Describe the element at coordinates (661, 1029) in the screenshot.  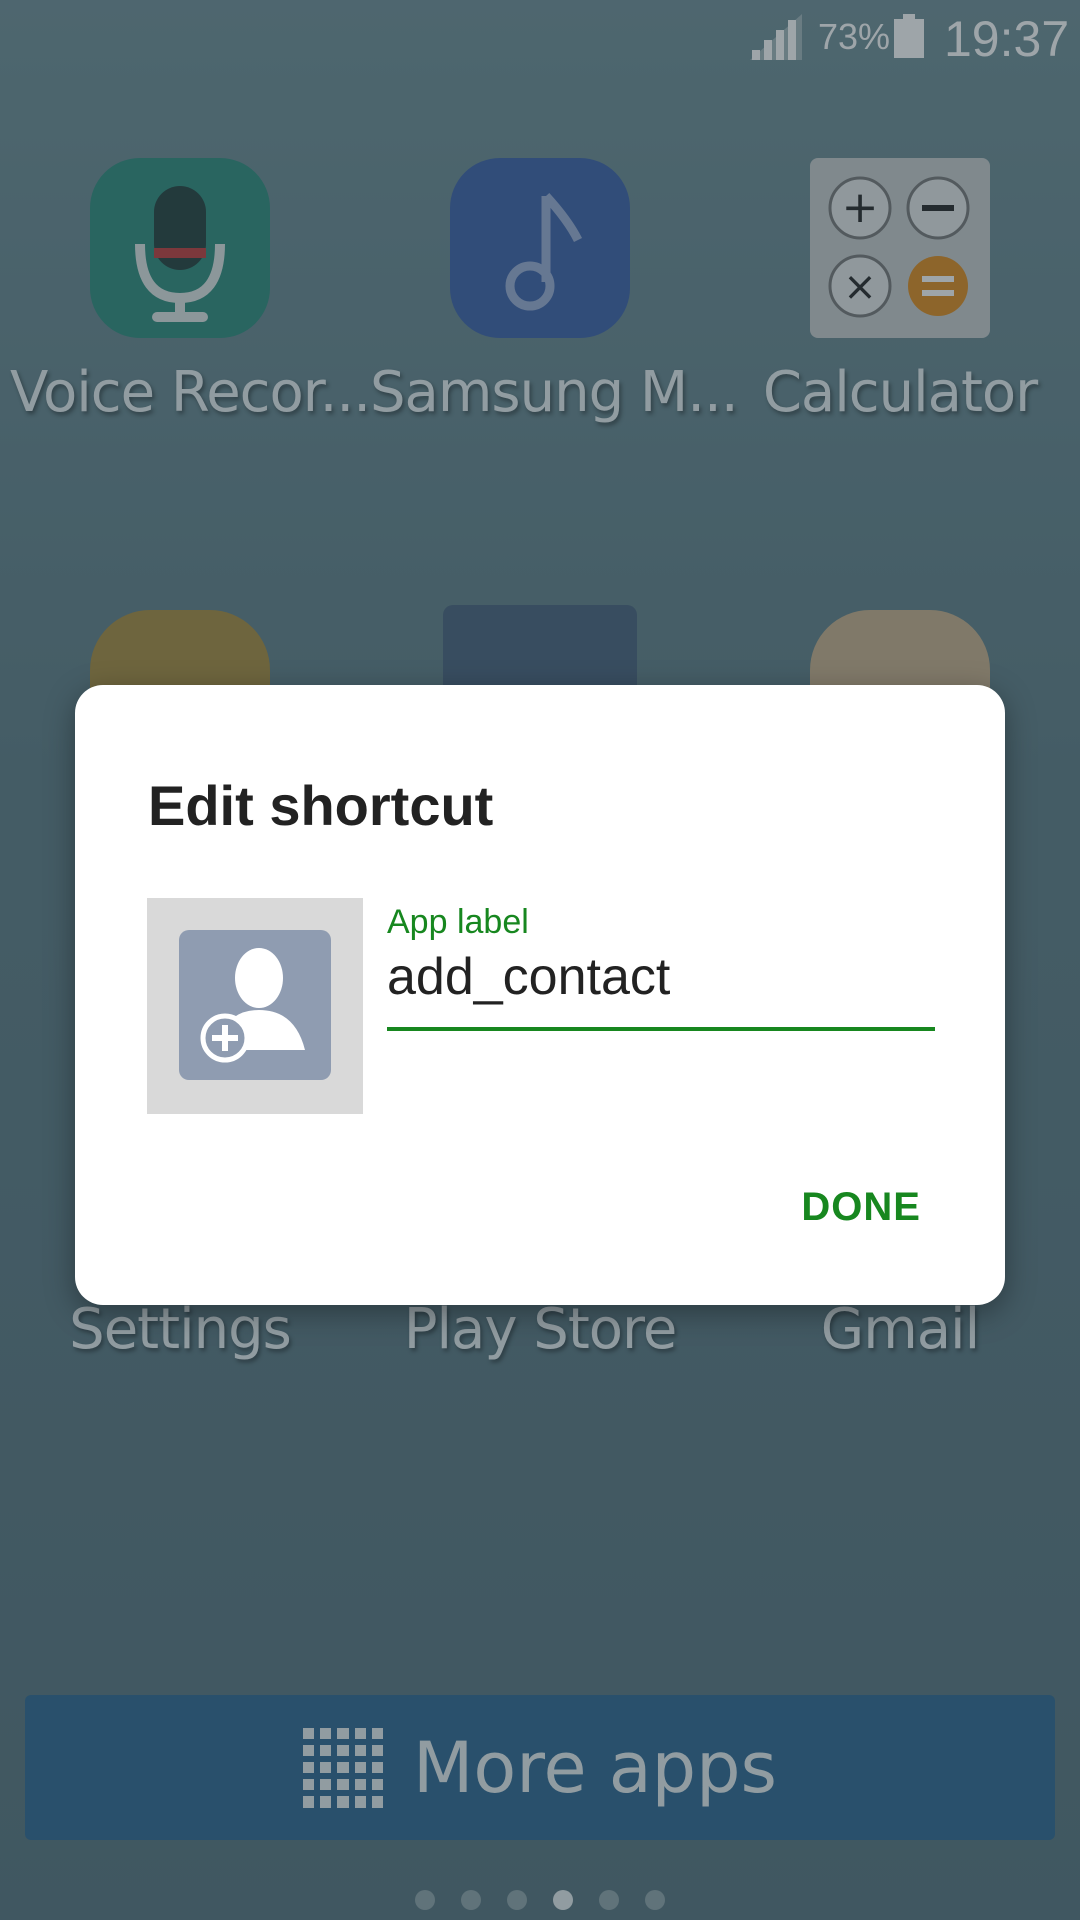
I see `input-underline` at that location.